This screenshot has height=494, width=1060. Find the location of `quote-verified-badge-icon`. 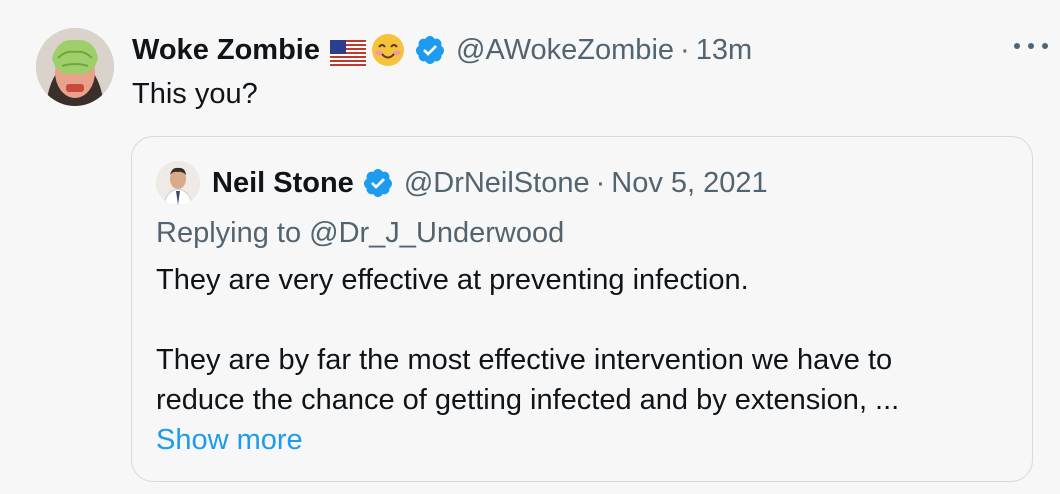

quote-verified-badge-icon is located at coordinates (378, 183).